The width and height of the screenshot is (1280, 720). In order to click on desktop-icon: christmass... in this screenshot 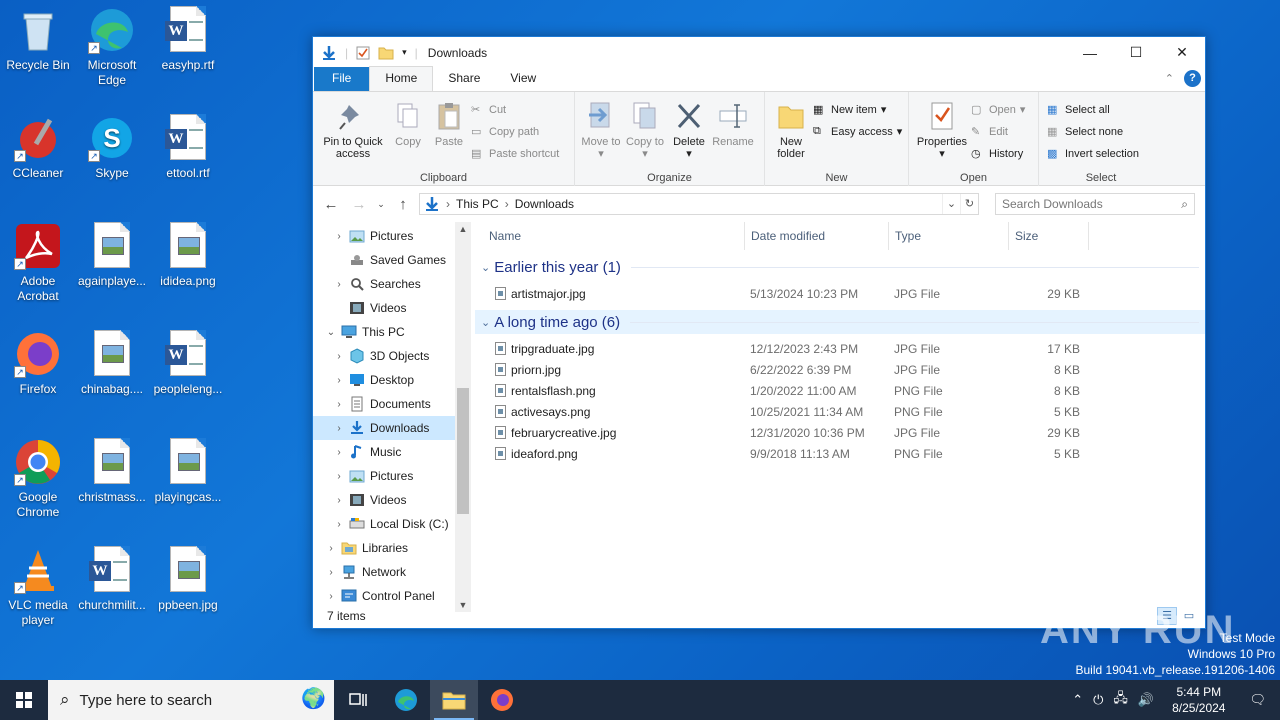, I will do `click(112, 471)`.